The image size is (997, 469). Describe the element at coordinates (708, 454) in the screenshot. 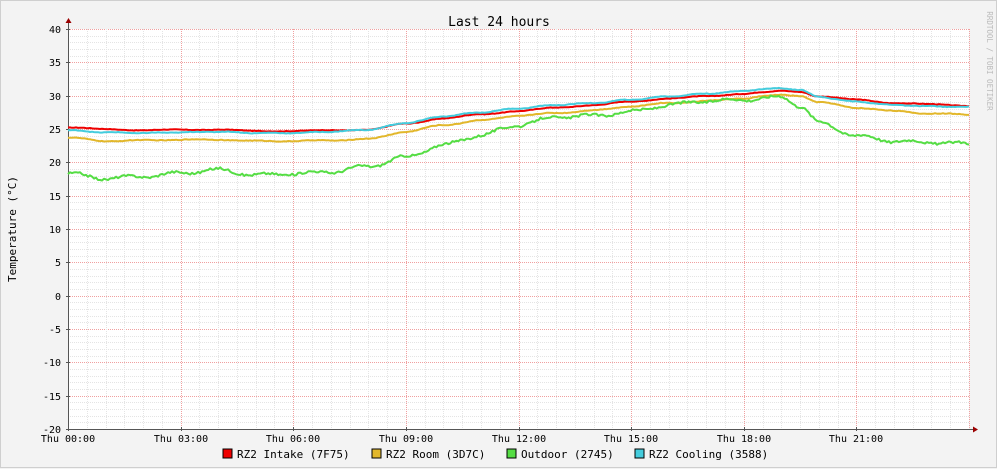

I see `legend-entry: RZ2 Cooling (3588)` at that location.